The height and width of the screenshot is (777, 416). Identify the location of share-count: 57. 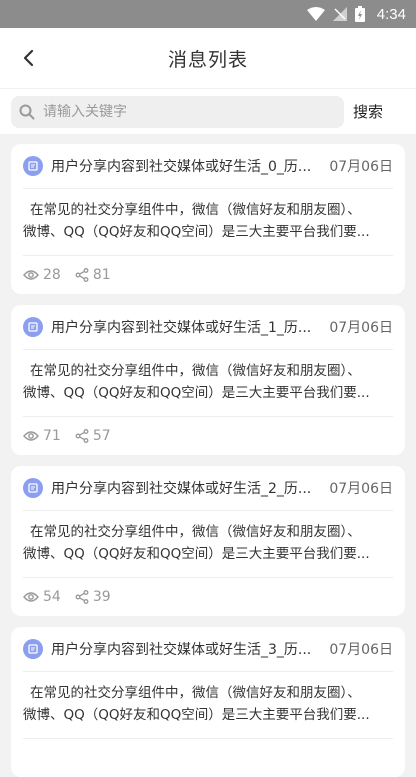
(93, 436).